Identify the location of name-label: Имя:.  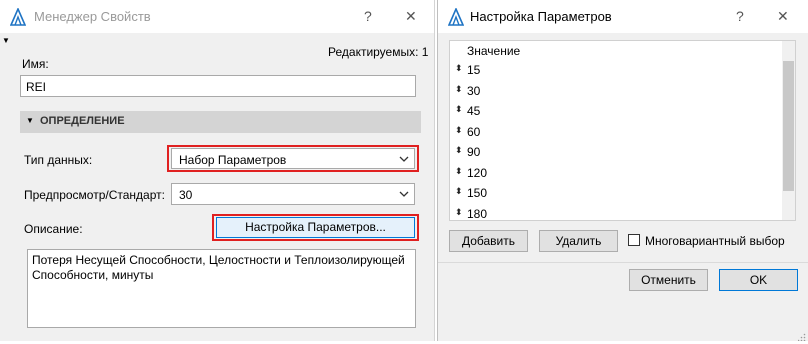
(35, 64).